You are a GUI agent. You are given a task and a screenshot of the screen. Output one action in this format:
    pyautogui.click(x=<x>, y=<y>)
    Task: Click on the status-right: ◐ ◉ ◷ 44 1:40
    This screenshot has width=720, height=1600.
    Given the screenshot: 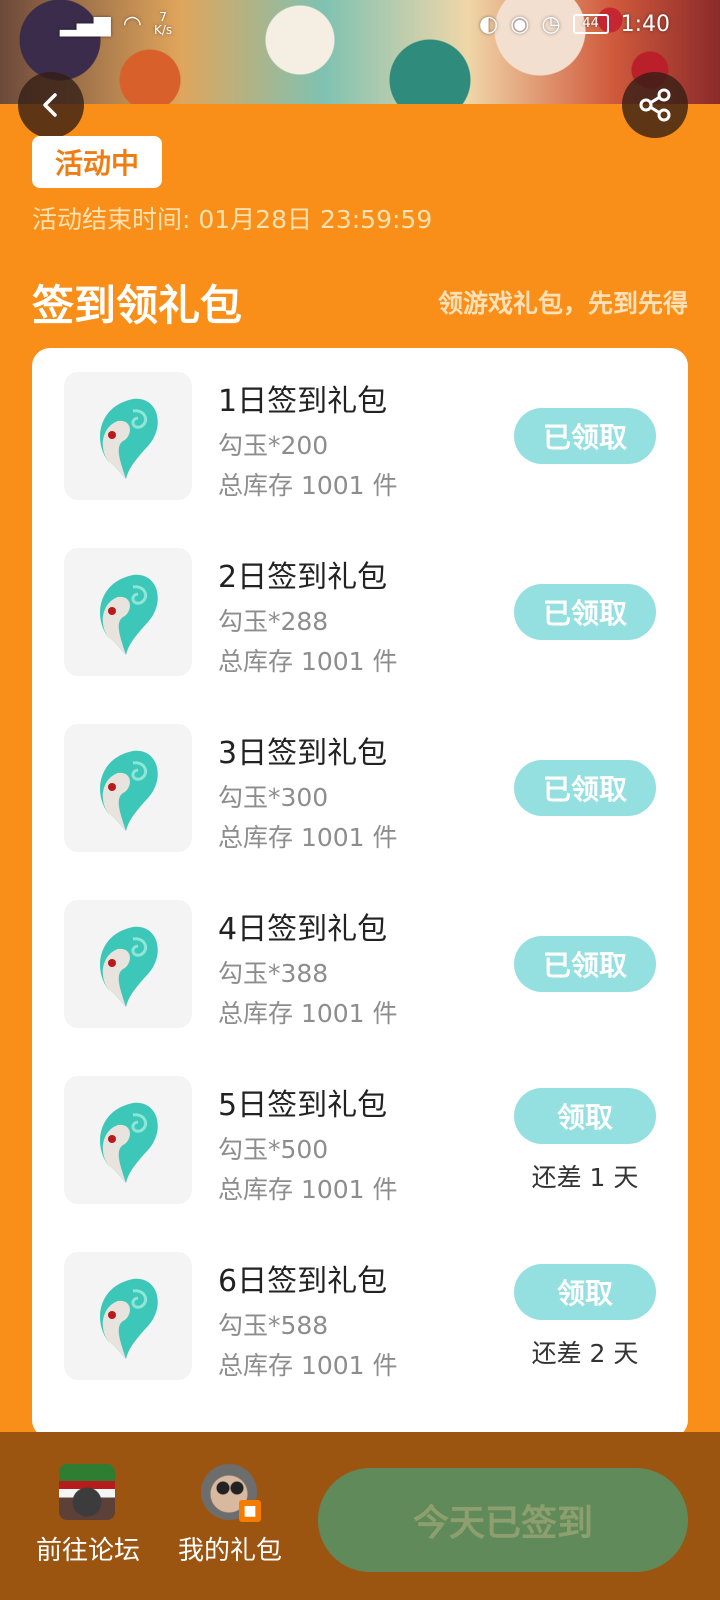 What is the action you would take?
    pyautogui.click(x=574, y=24)
    